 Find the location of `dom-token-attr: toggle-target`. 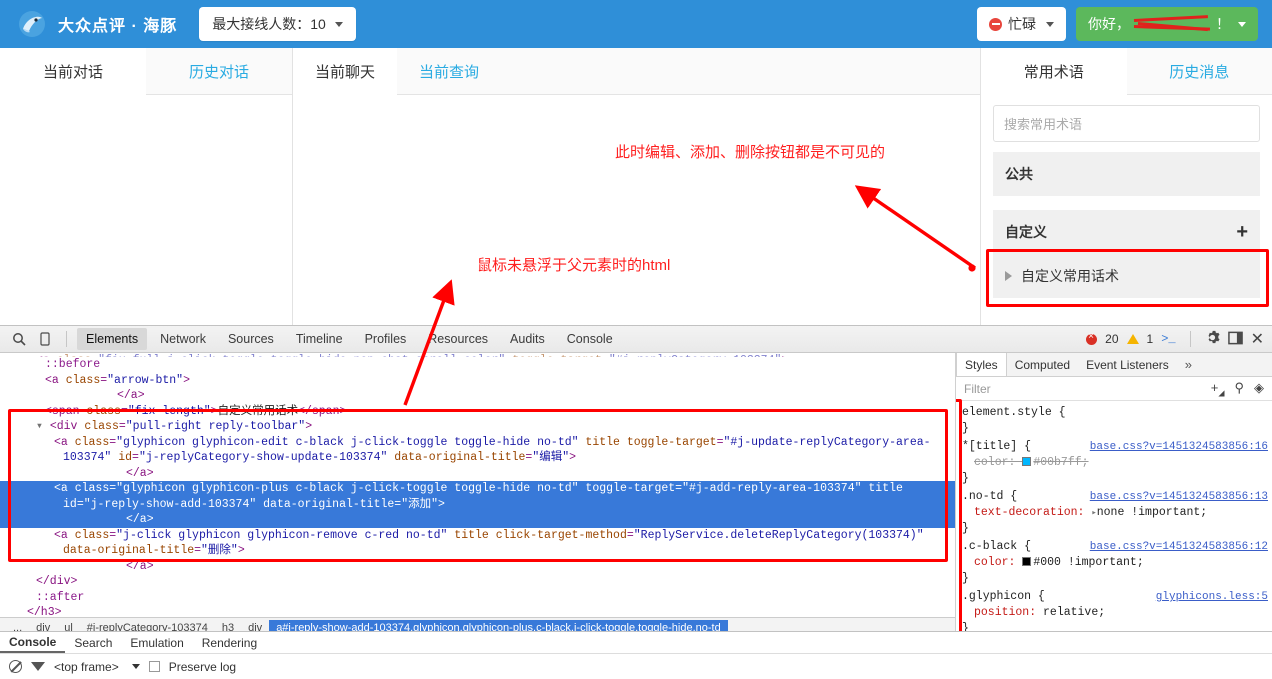

dom-token-attr: toggle-target is located at coordinates (553, 355).